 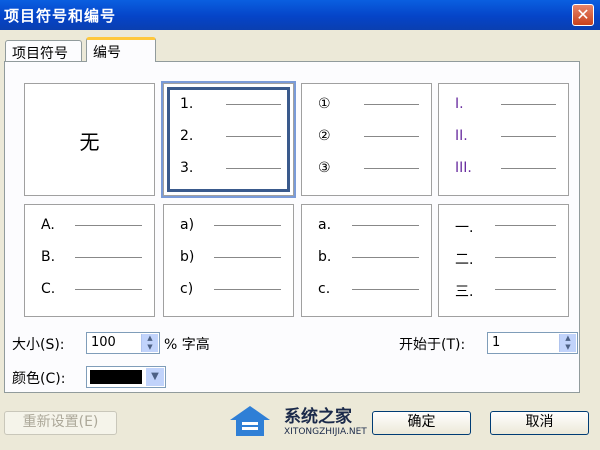 What do you see at coordinates (464, 292) in the screenshot?
I see `list-marker: 三.` at bounding box center [464, 292].